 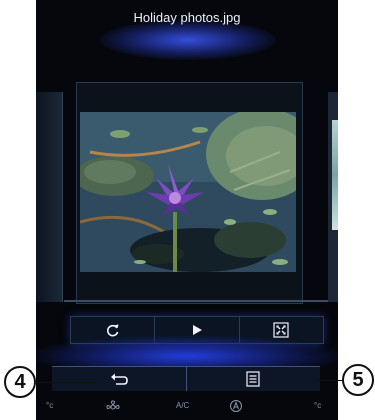 I want to click on fan-icon, so click(x=113, y=407).